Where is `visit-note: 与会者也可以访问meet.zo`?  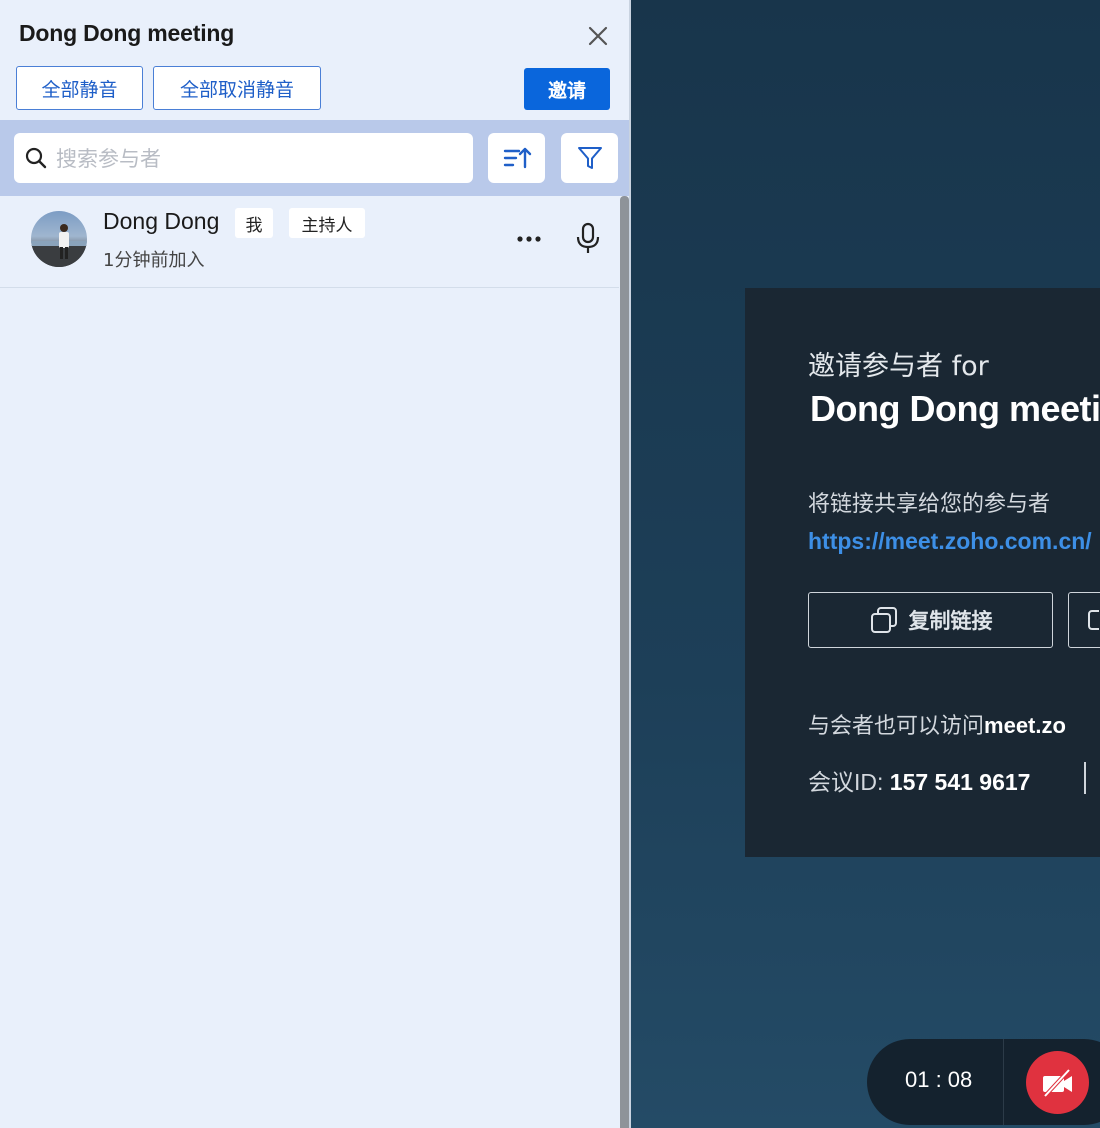 visit-note: 与会者也可以访问meet.zo is located at coordinates (937, 724).